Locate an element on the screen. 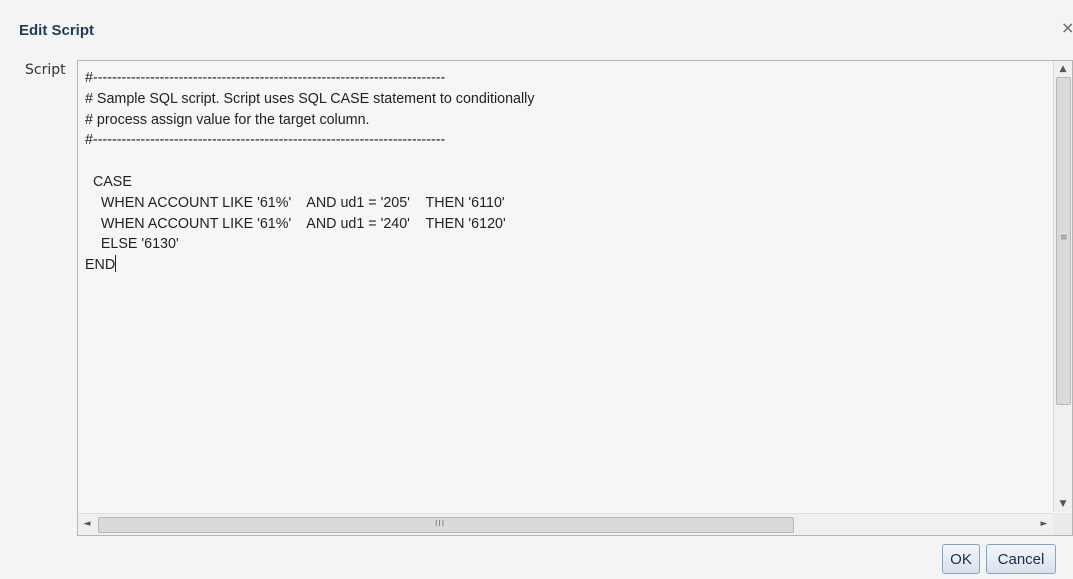  vertical-scrollbar: ▲ ≡ ▼ is located at coordinates (1062, 286).